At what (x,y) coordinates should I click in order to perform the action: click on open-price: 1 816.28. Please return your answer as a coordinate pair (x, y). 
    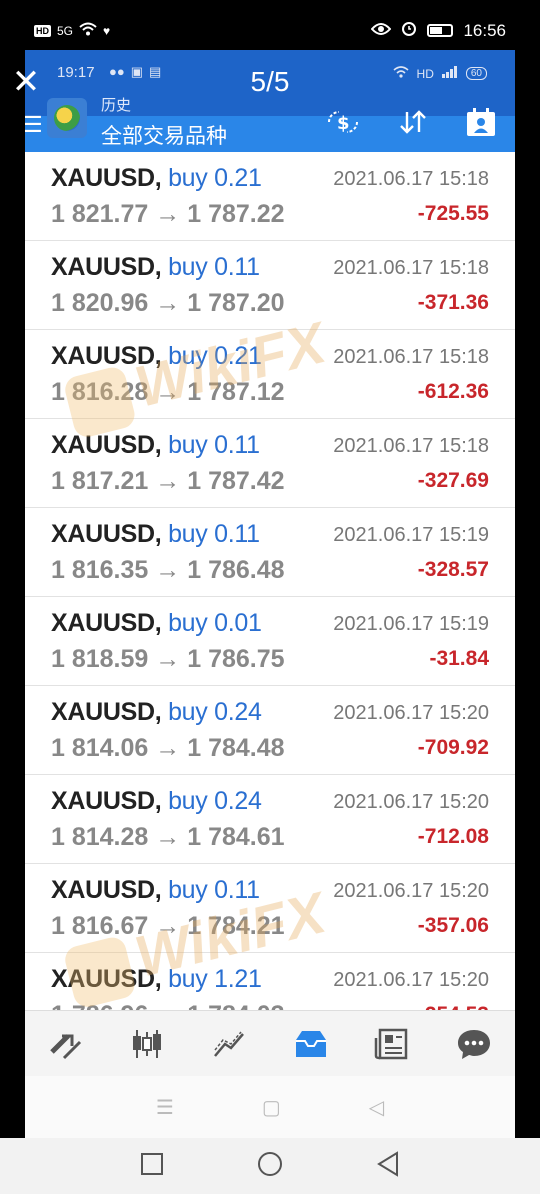
    Looking at the image, I should click on (100, 392).